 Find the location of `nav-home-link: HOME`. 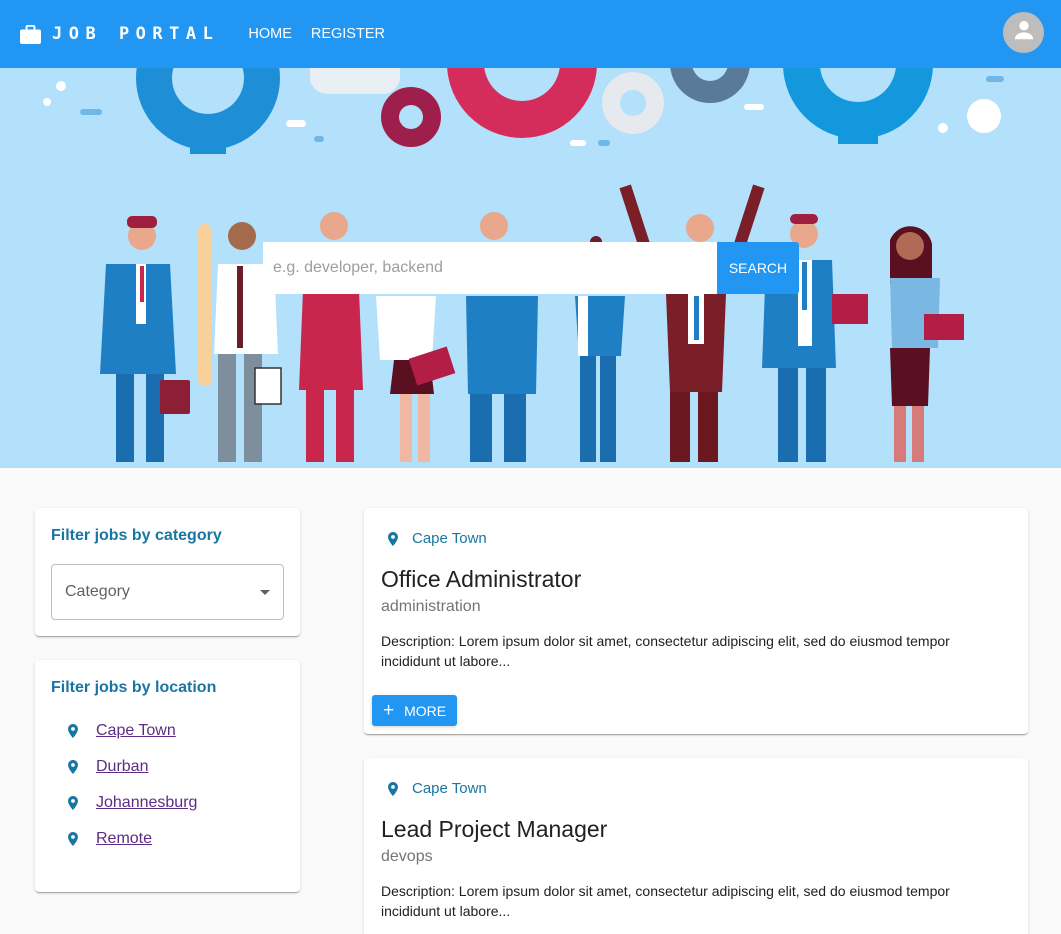

nav-home-link: HOME is located at coordinates (270, 34).